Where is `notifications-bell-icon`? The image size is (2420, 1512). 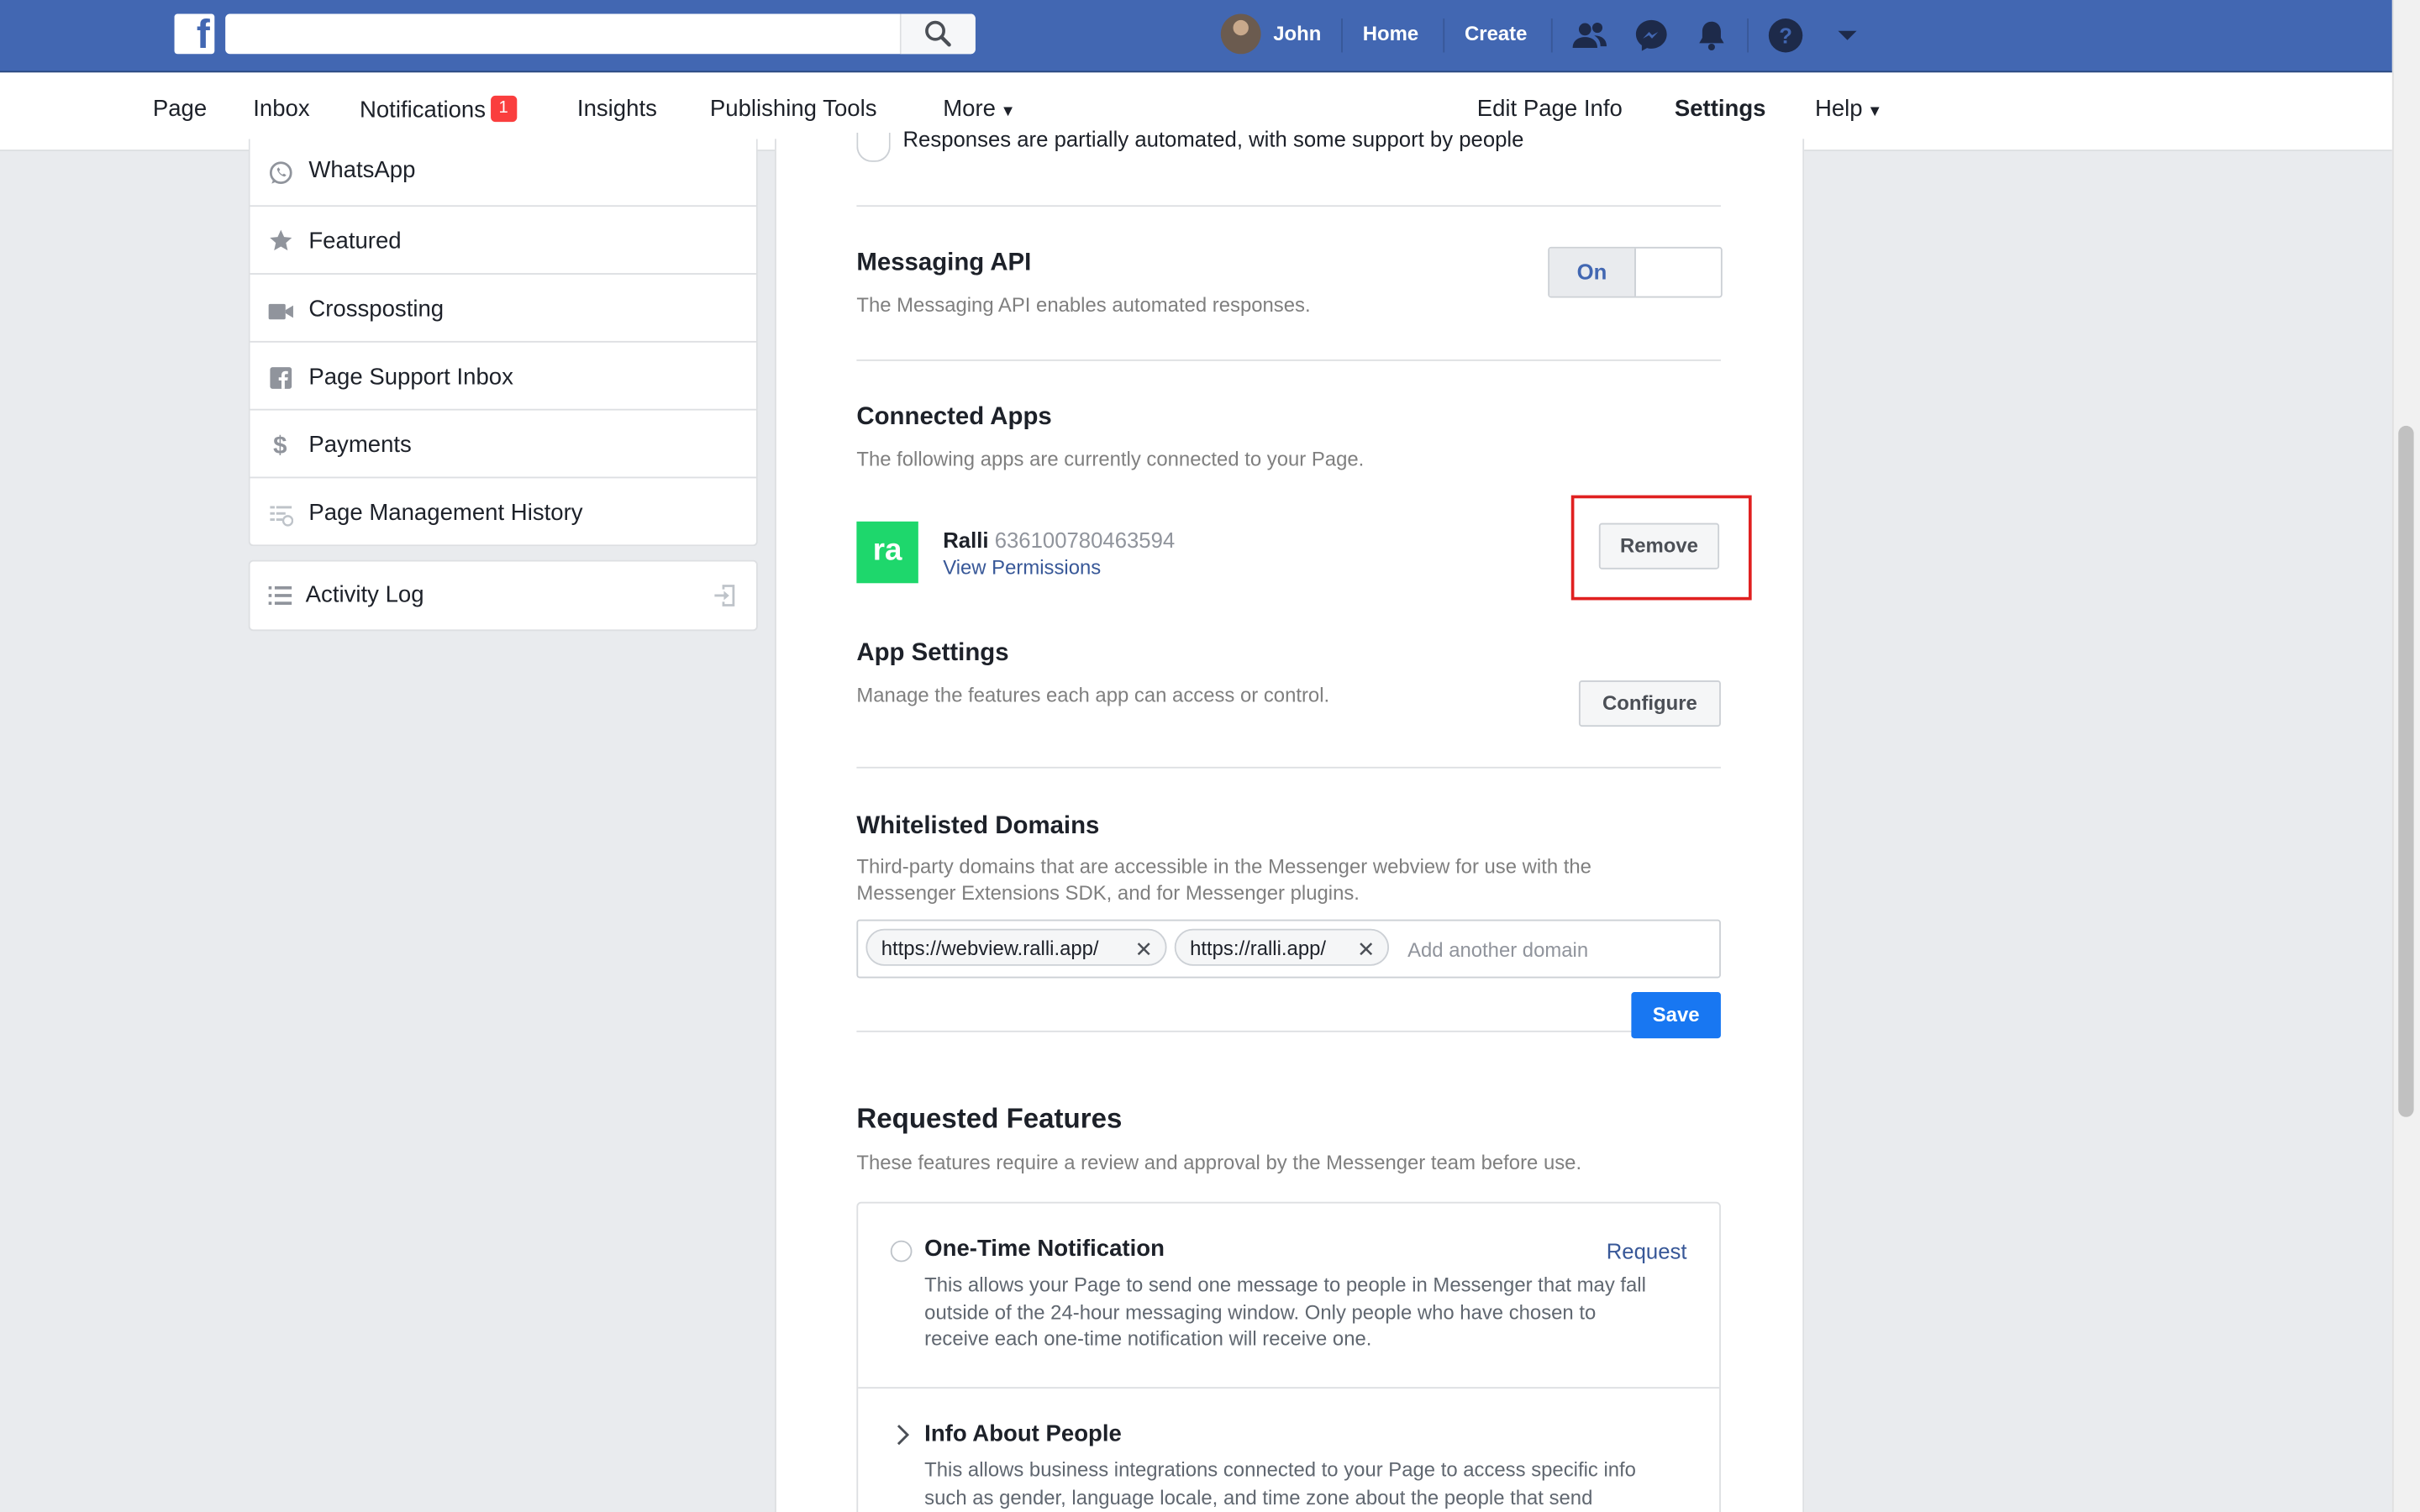
notifications-bell-icon is located at coordinates (1711, 35).